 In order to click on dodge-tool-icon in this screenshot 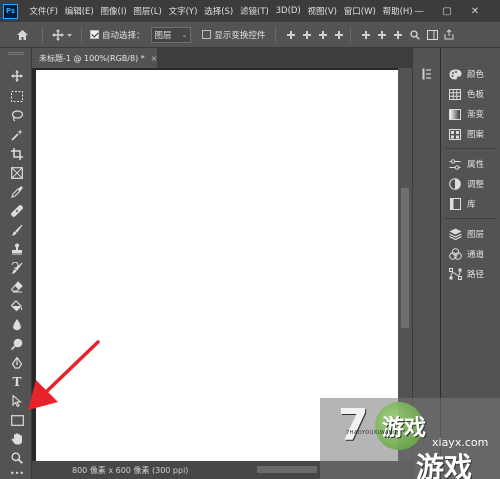, I will do `click(17, 344)`.